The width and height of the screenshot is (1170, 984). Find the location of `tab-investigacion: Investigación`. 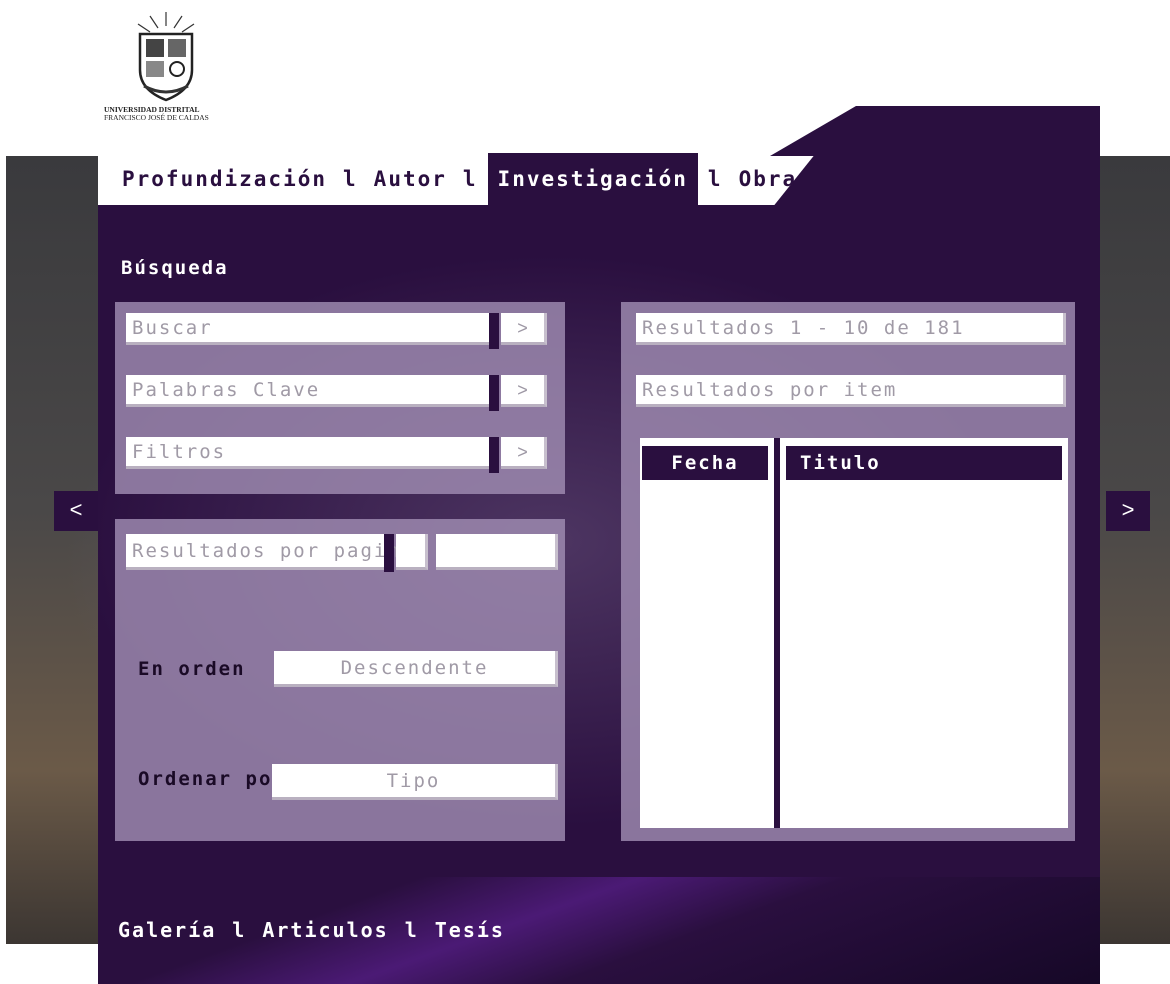

tab-investigacion: Investigación is located at coordinates (592, 179).